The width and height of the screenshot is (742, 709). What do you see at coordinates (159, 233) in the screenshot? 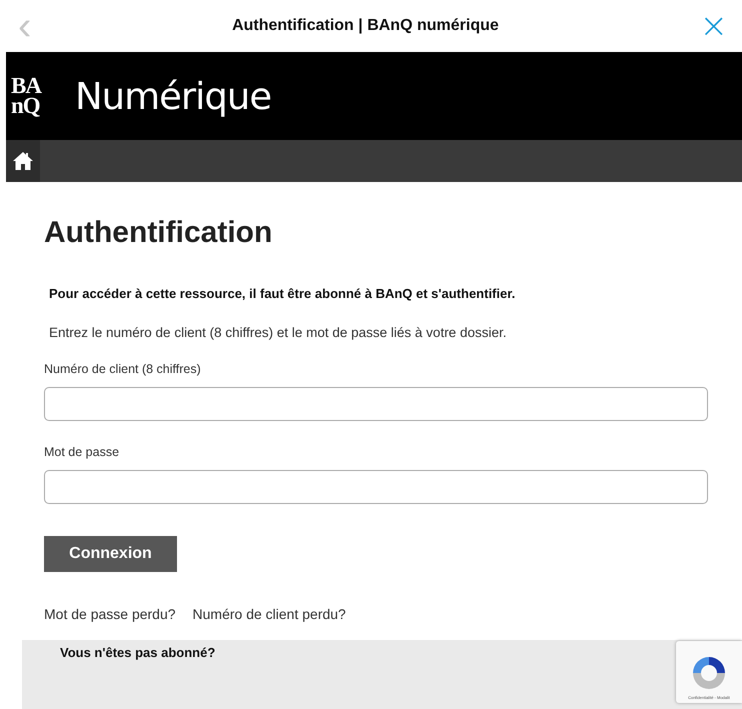
I see `page-heading: Authentification` at bounding box center [159, 233].